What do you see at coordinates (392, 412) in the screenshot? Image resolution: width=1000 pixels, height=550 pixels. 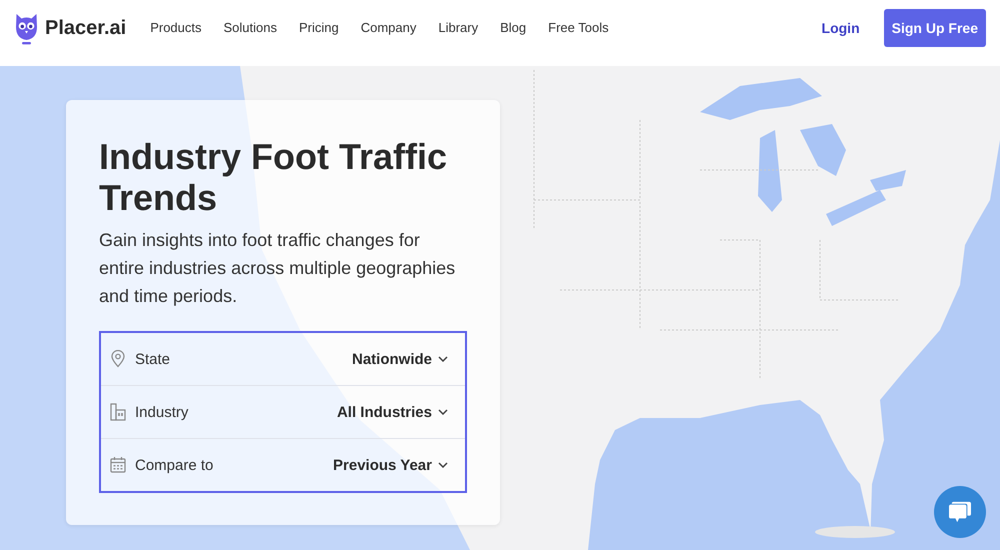 I see `filter-dropdown: All Industries` at bounding box center [392, 412].